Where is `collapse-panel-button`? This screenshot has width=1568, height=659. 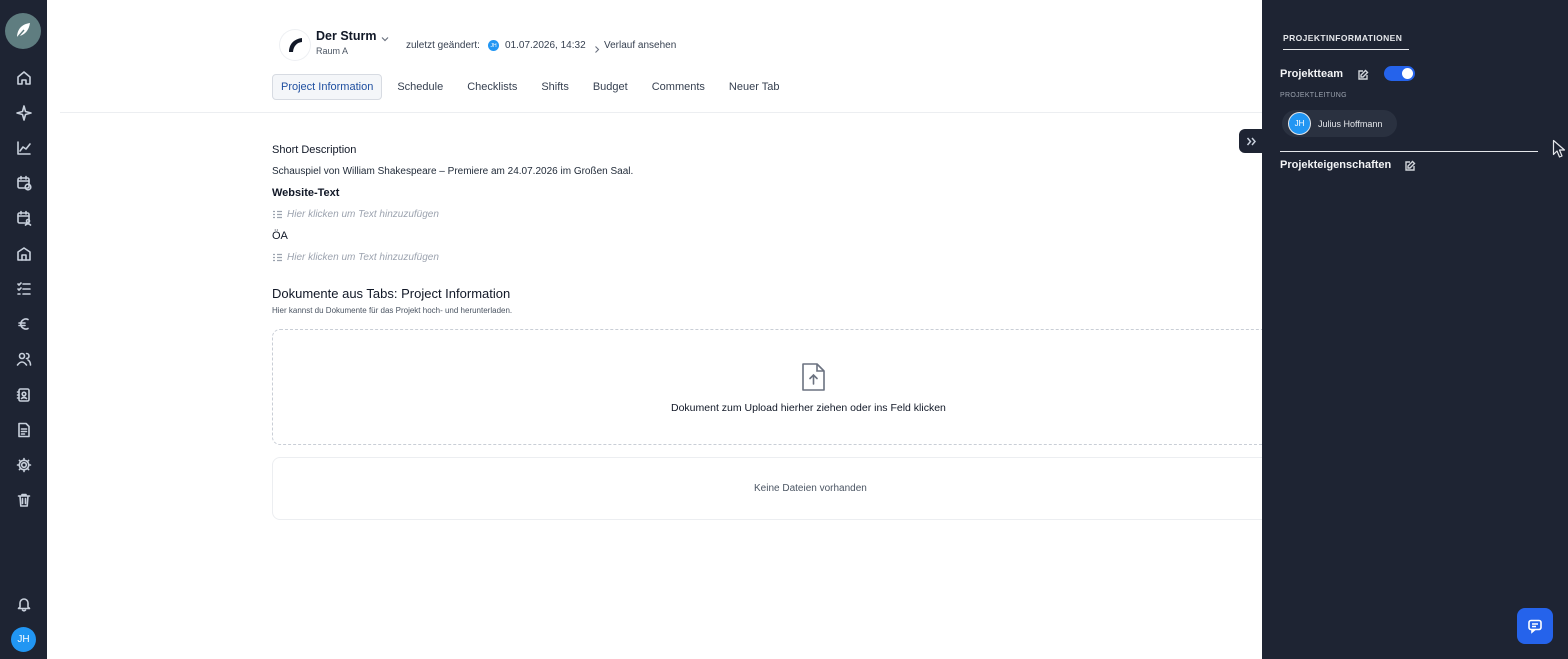
collapse-panel-button is located at coordinates (1251, 141).